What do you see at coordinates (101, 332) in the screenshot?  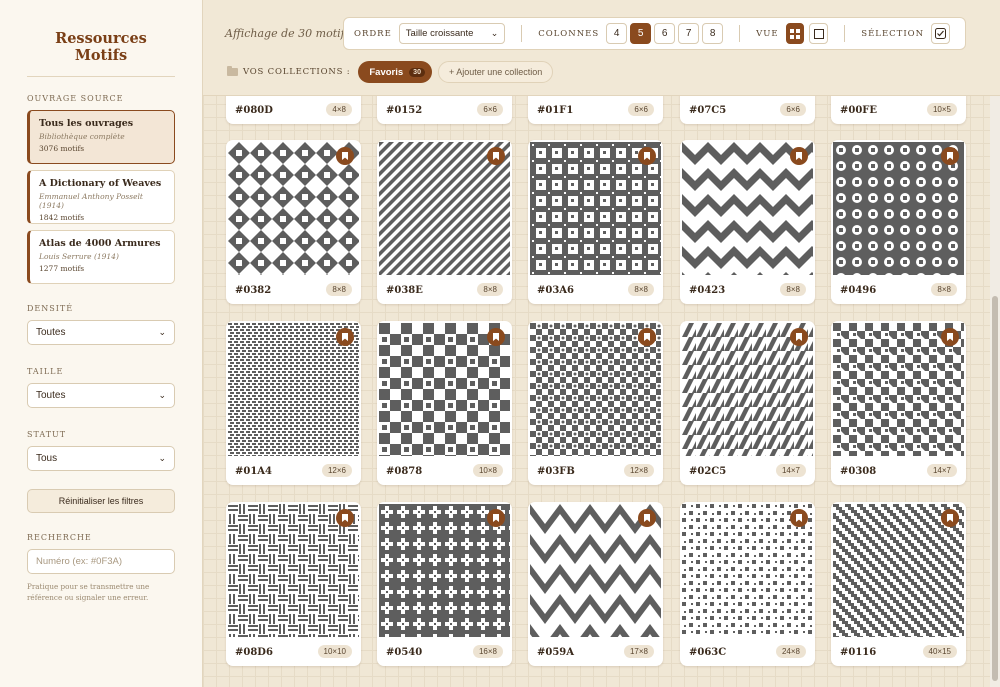 I see `density-select: Toutes ⌄` at bounding box center [101, 332].